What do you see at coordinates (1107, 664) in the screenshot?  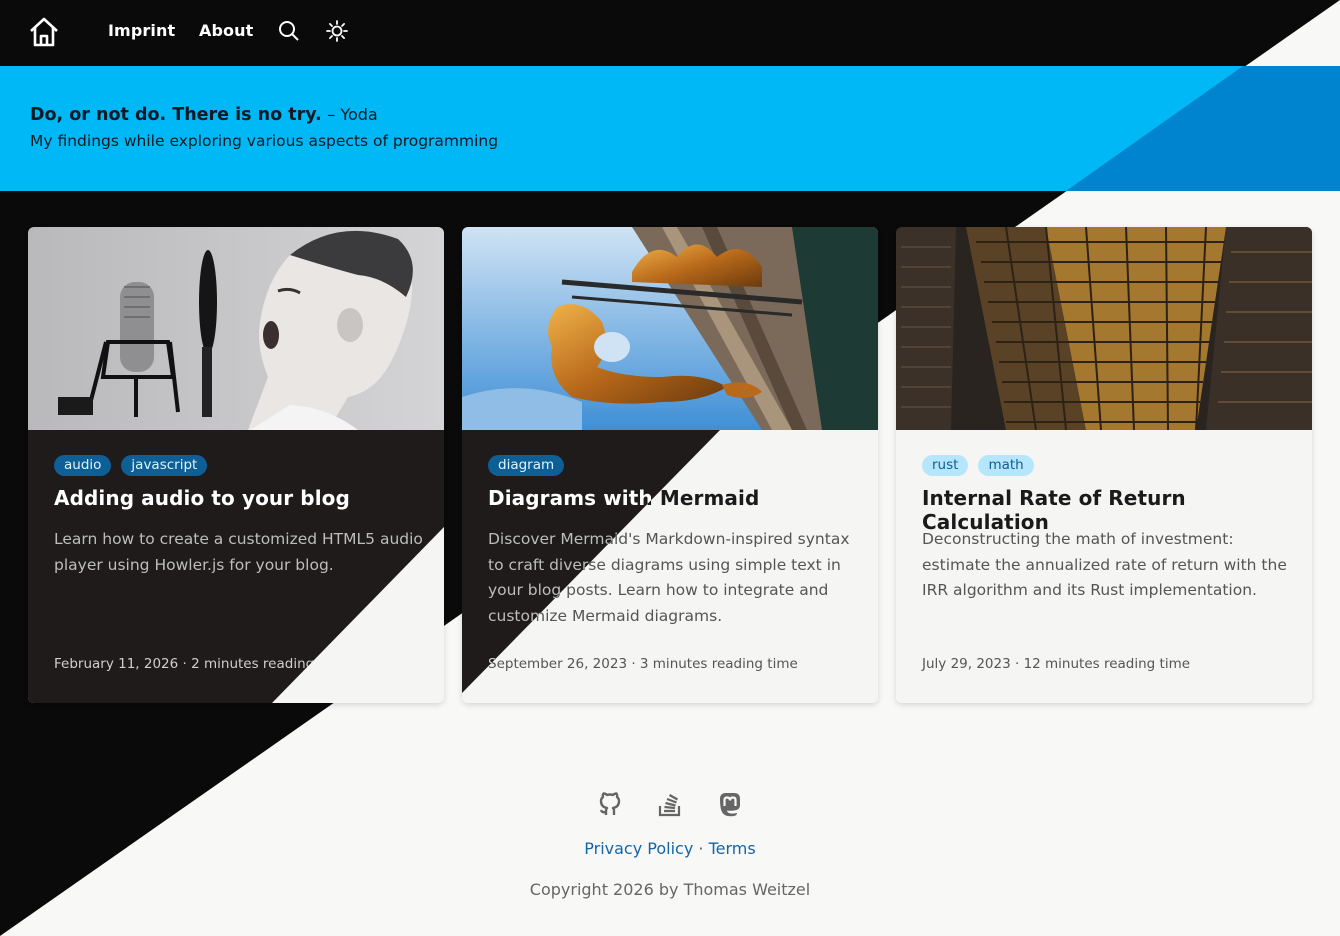 I see `post-reading-time: 12 minutes reading time` at bounding box center [1107, 664].